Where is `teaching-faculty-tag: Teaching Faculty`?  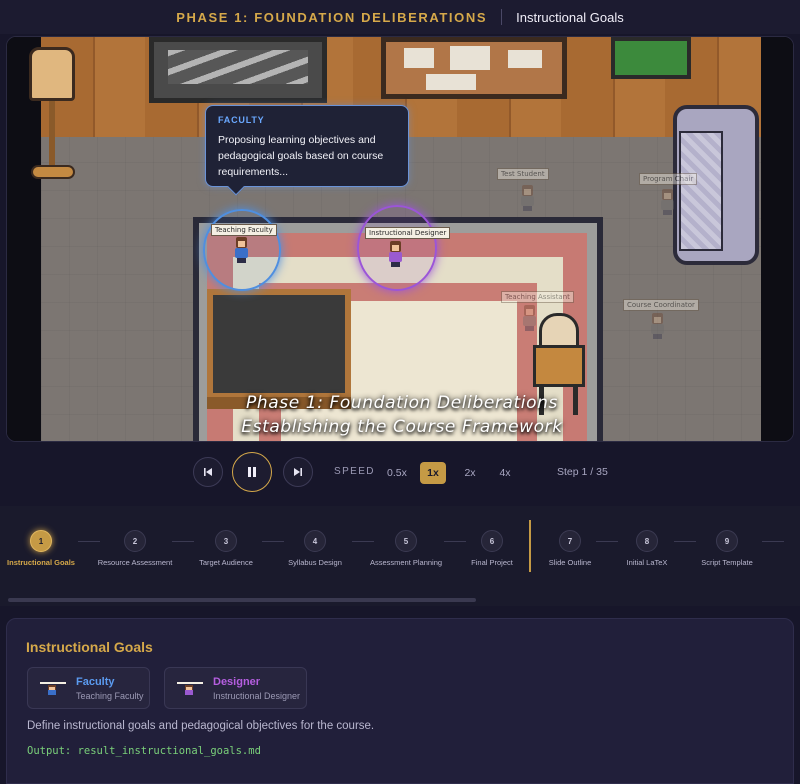
teaching-faculty-tag: Teaching Faculty is located at coordinates (244, 230).